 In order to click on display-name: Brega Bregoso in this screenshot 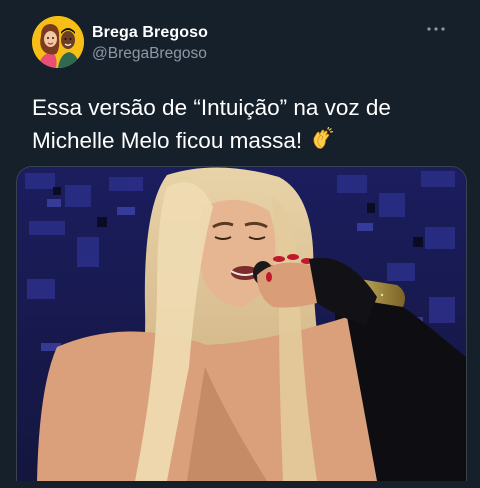, I will do `click(150, 33)`.